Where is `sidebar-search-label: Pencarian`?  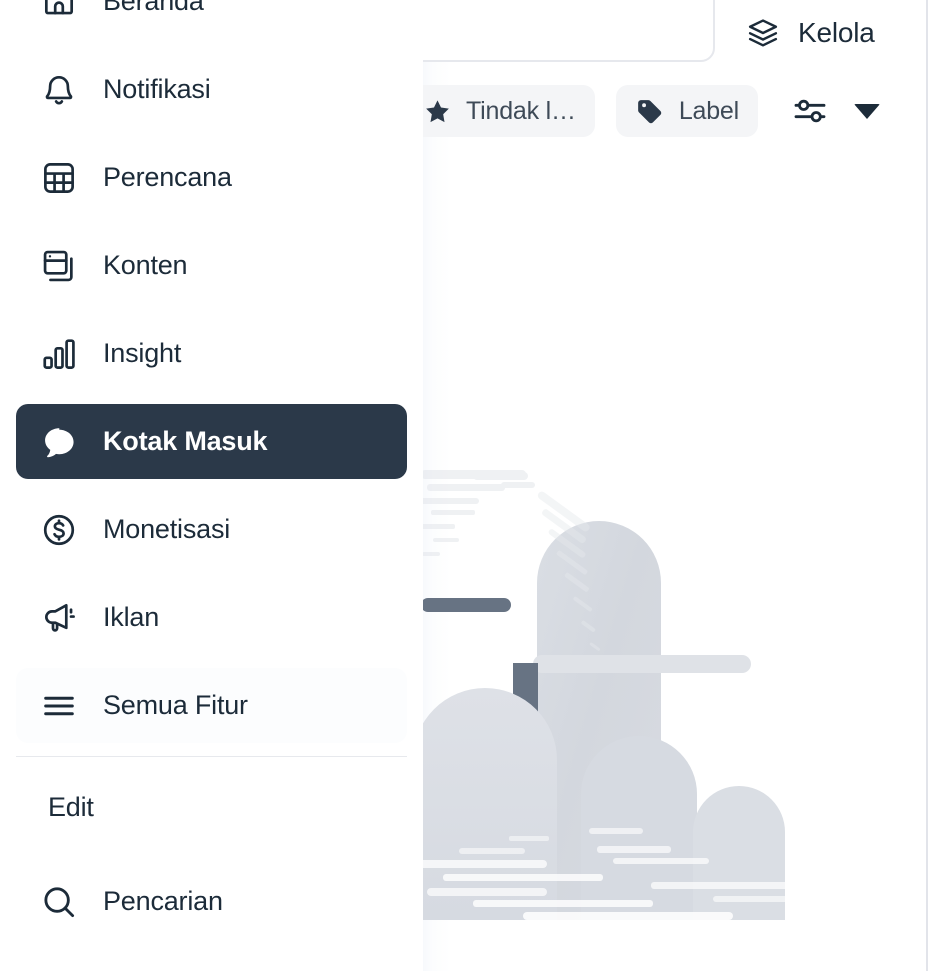 sidebar-search-label: Pencarian is located at coordinates (163, 901).